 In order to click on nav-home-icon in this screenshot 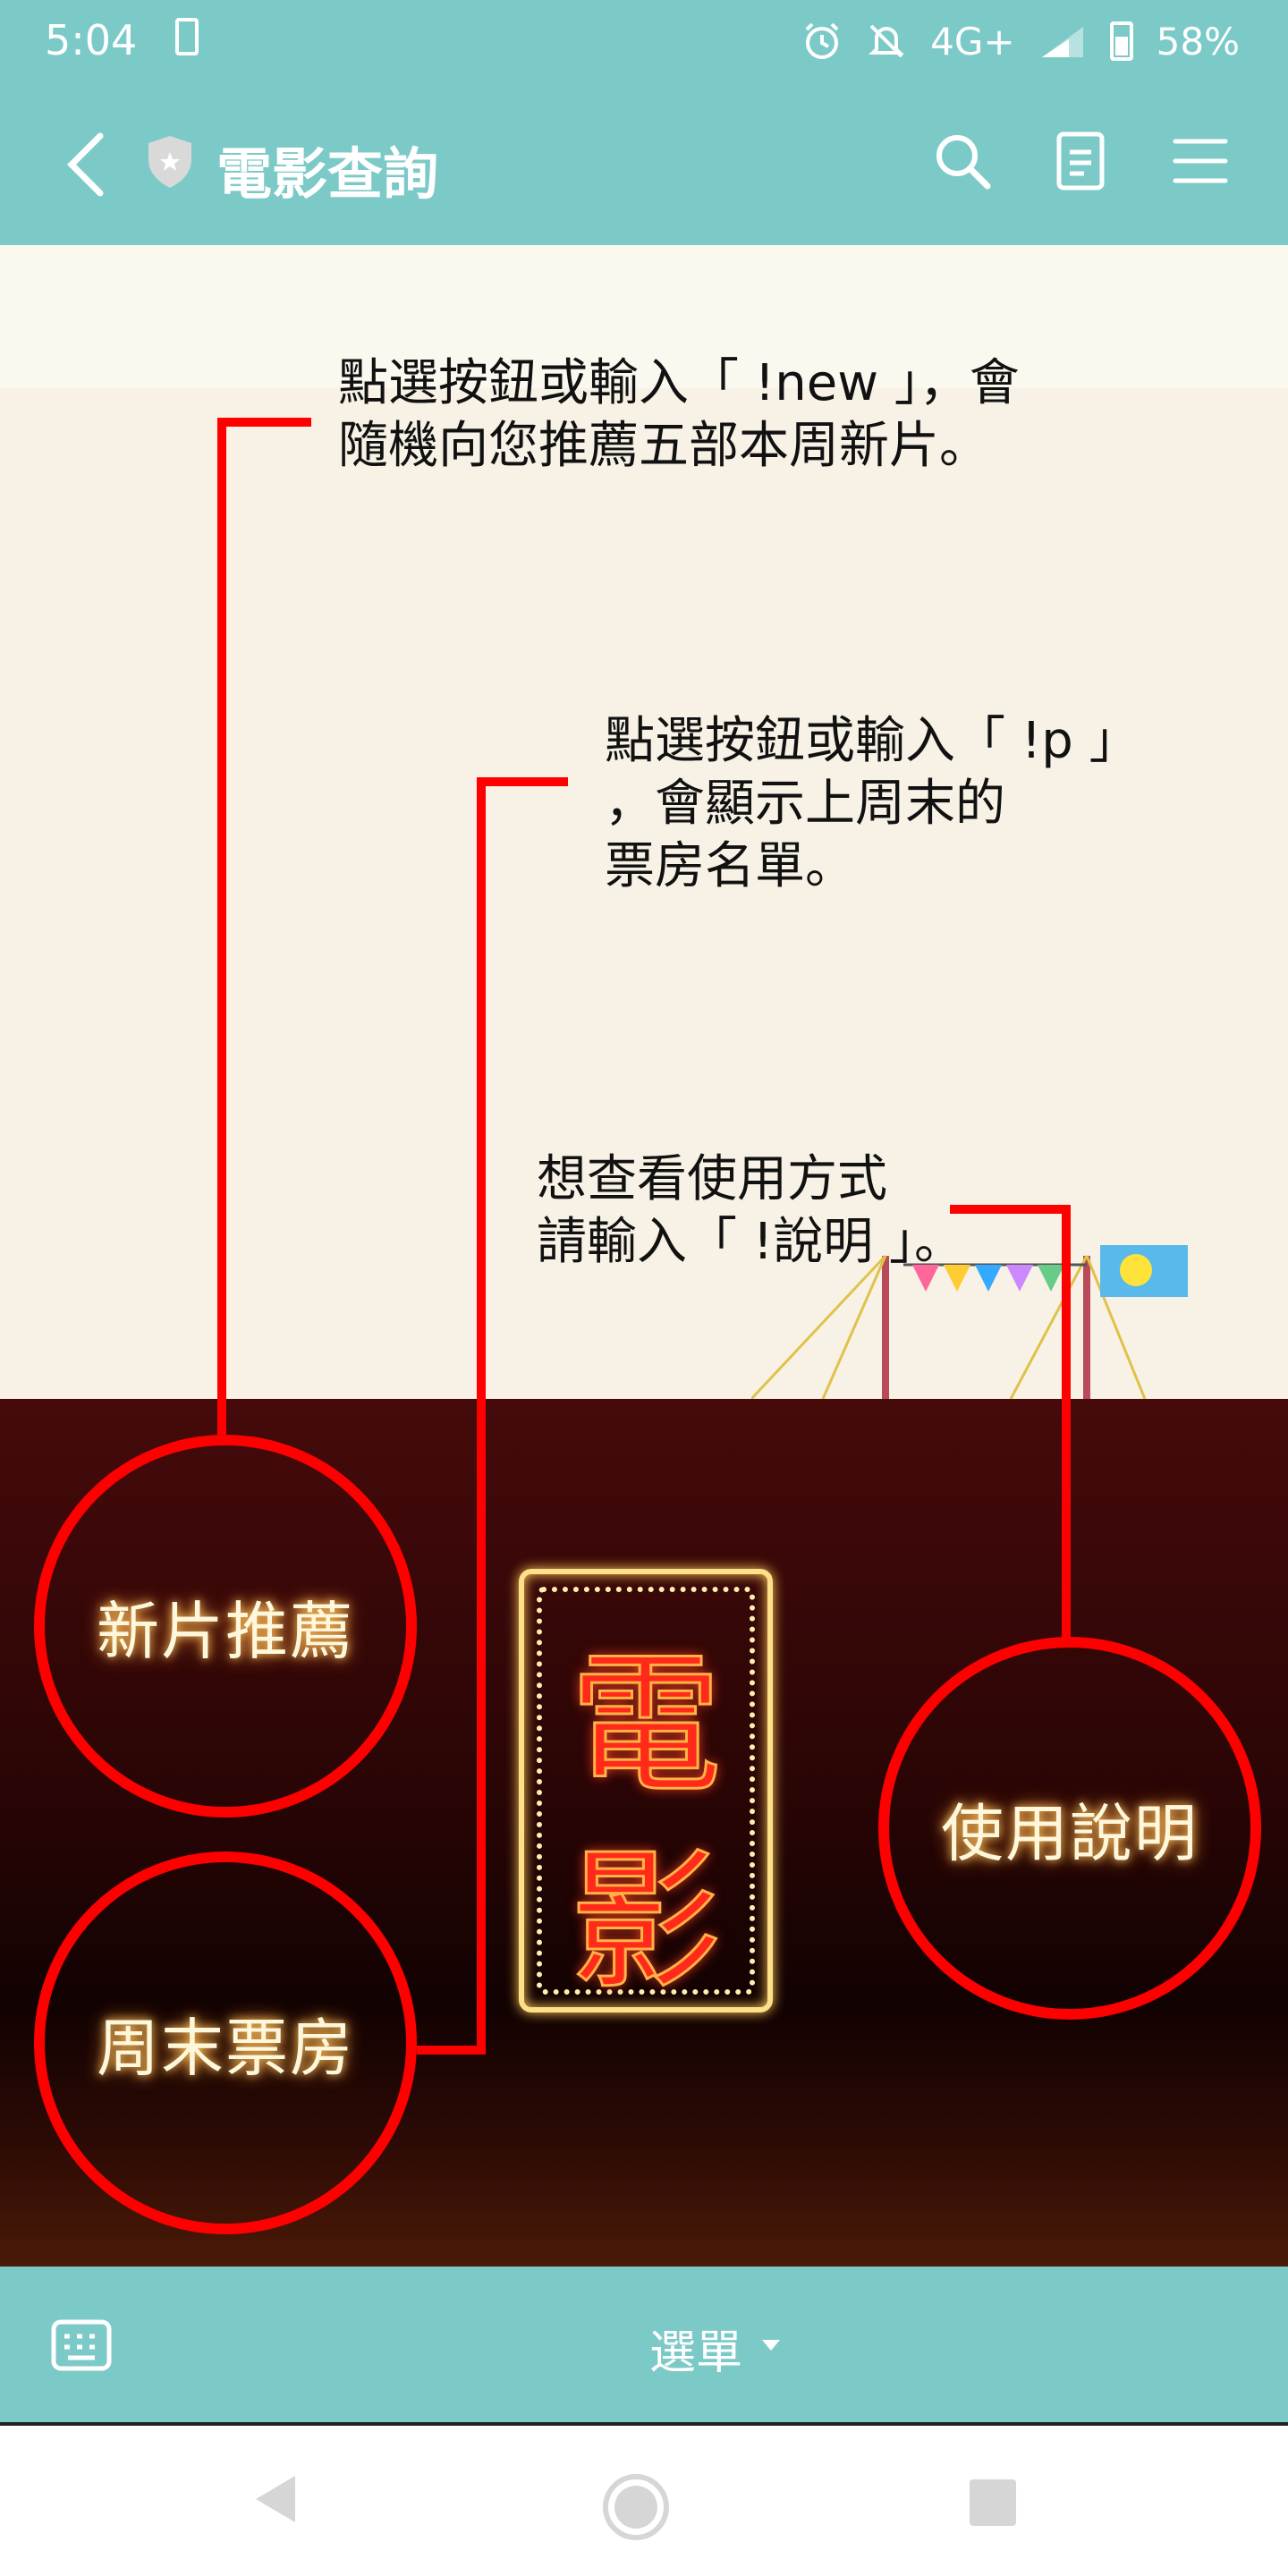, I will do `click(636, 2507)`.